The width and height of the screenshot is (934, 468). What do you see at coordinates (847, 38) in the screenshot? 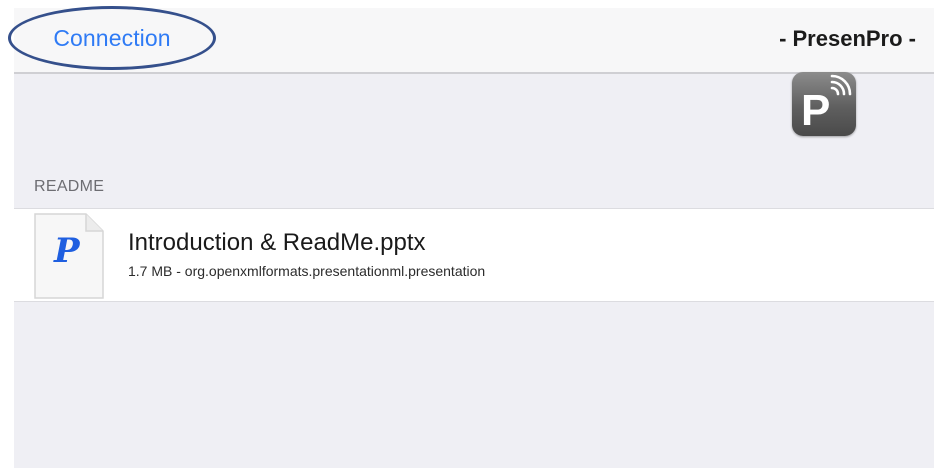
I see `nav-title: - PresenPro -` at bounding box center [847, 38].